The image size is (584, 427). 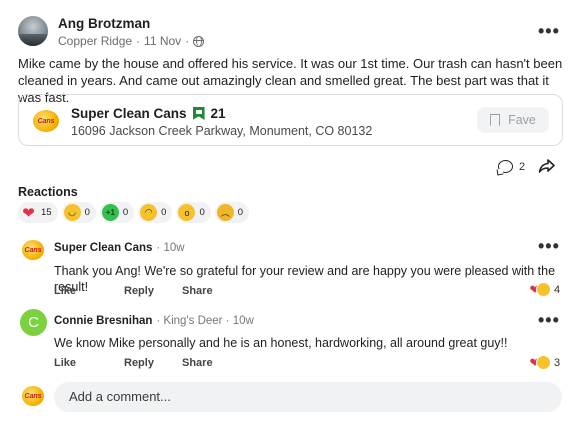 I want to click on comment-reactions: ❤ 4, so click(x=544, y=289).